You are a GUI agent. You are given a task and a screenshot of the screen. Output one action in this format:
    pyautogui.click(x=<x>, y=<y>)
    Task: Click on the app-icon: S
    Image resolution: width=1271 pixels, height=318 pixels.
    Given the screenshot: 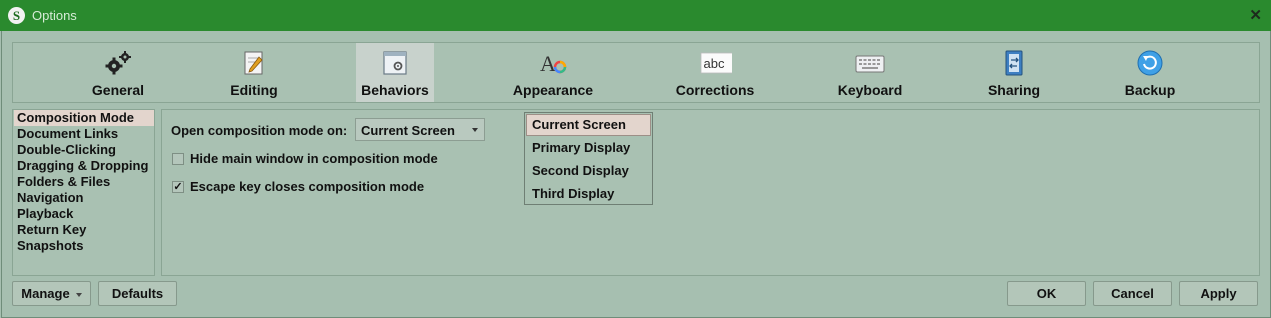 What is the action you would take?
    pyautogui.click(x=16, y=15)
    